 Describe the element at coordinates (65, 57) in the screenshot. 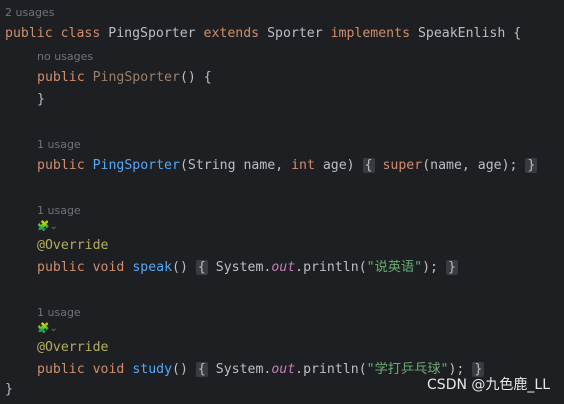

I see `usages-hint: no usages` at that location.